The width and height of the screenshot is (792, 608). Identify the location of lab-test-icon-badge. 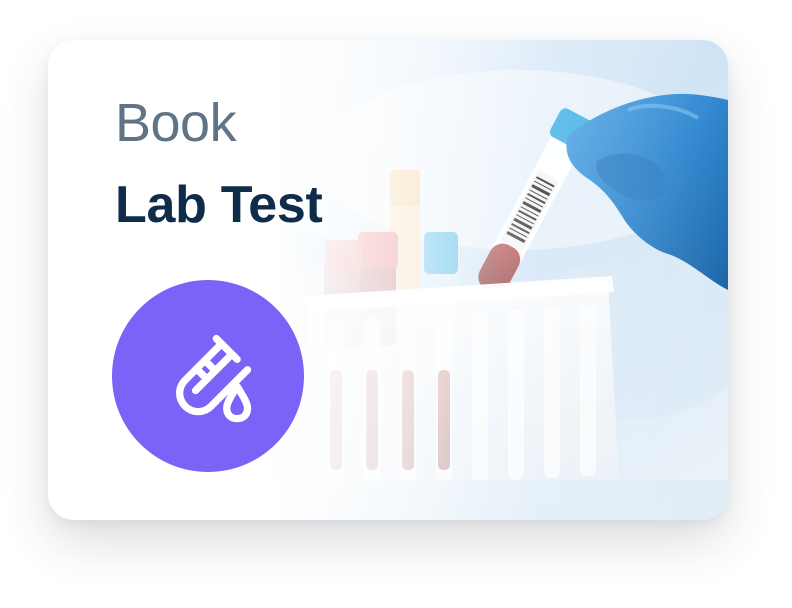
(208, 376).